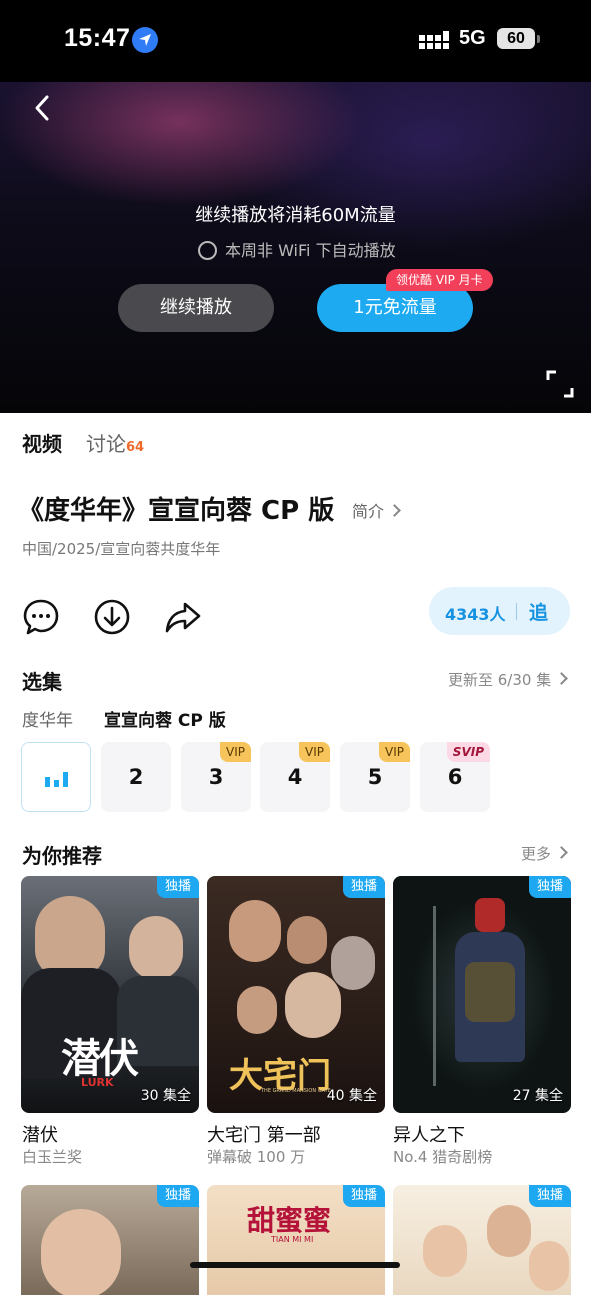  What do you see at coordinates (196, 308) in the screenshot?
I see `continue-play-button: 继续播放` at bounding box center [196, 308].